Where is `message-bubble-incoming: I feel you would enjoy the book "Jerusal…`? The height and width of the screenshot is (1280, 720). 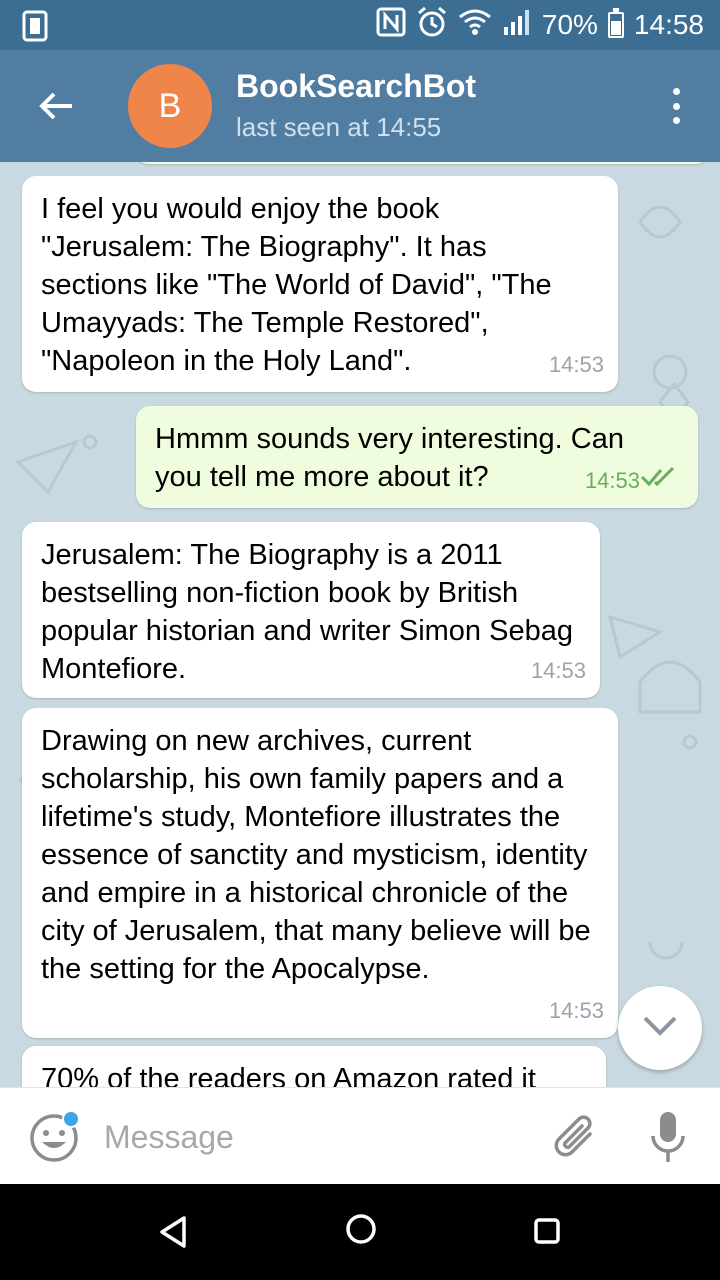
message-bubble-incoming: I feel you would enjoy the book "Jerusal… is located at coordinates (320, 284).